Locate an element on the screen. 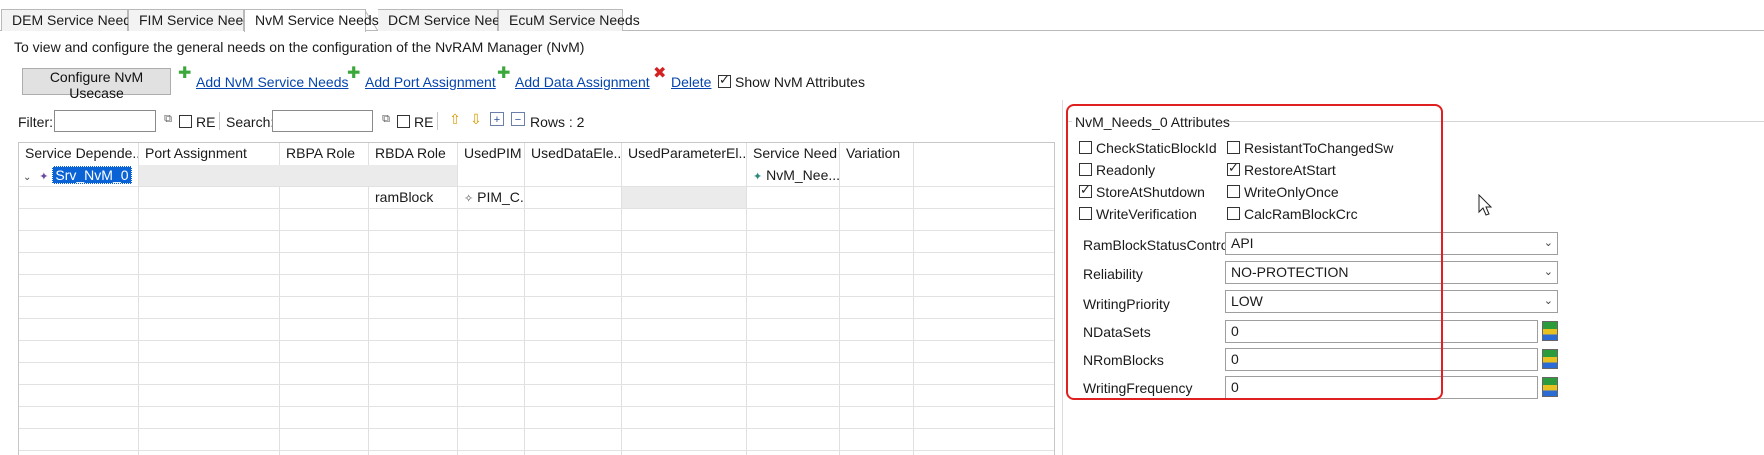  pim-icon: ✧ is located at coordinates (469, 199).